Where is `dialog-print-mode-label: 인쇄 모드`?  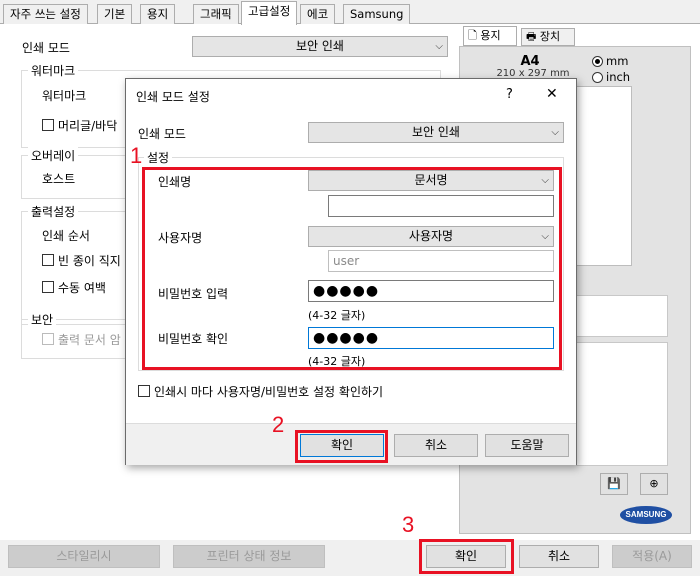 dialog-print-mode-label: 인쇄 모드 is located at coordinates (162, 134).